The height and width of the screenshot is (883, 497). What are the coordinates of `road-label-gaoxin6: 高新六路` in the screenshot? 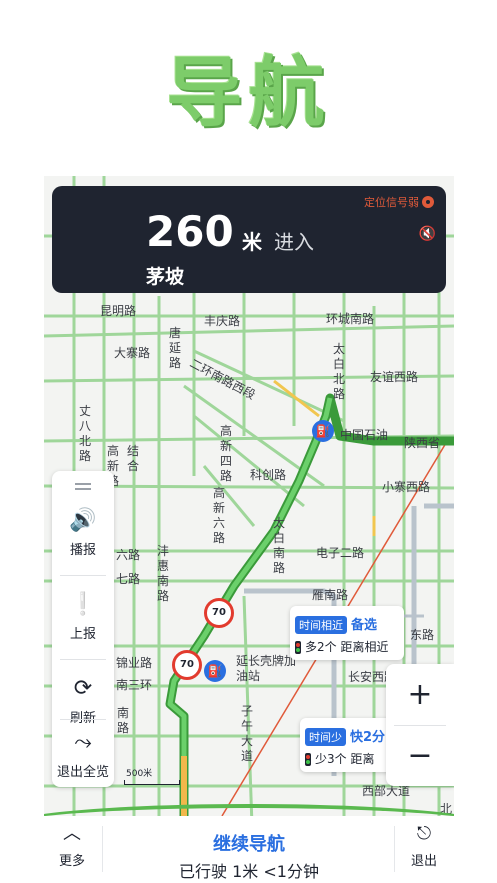 It's located at (218, 515).